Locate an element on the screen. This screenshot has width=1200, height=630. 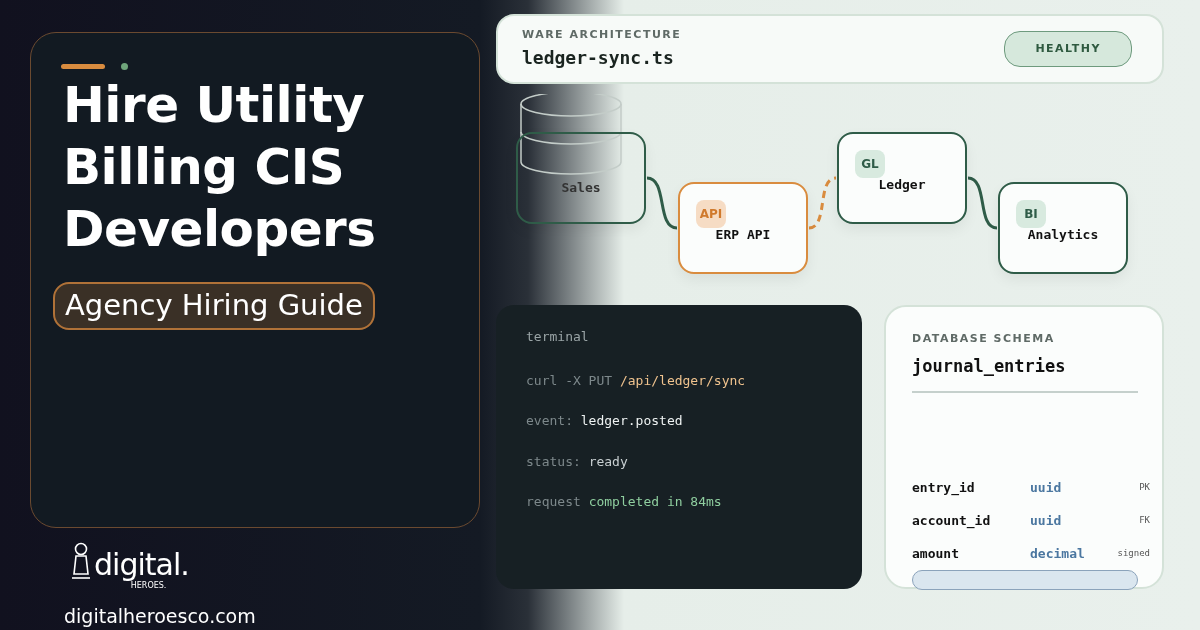
field-key: signed is located at coordinates (1133, 553).